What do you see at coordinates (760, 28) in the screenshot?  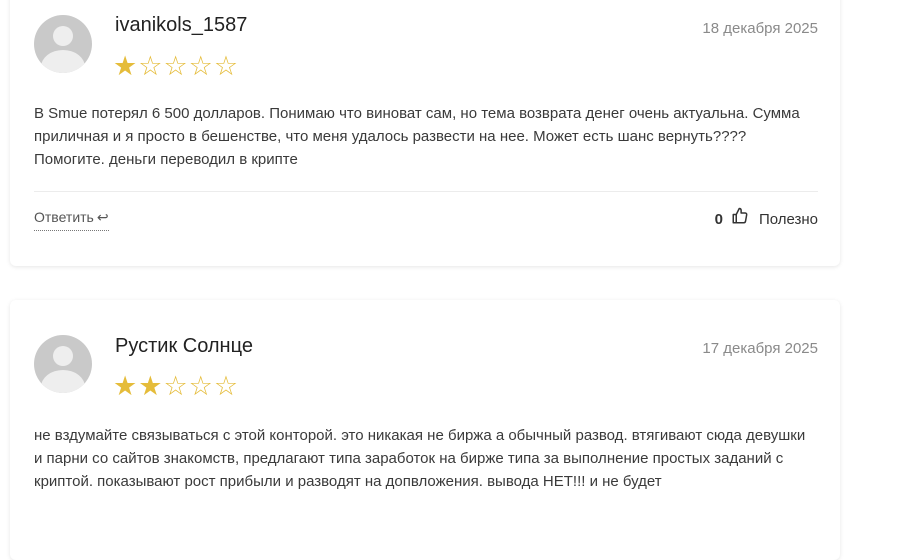 I see `review-date: 18 декабря 2025` at bounding box center [760, 28].